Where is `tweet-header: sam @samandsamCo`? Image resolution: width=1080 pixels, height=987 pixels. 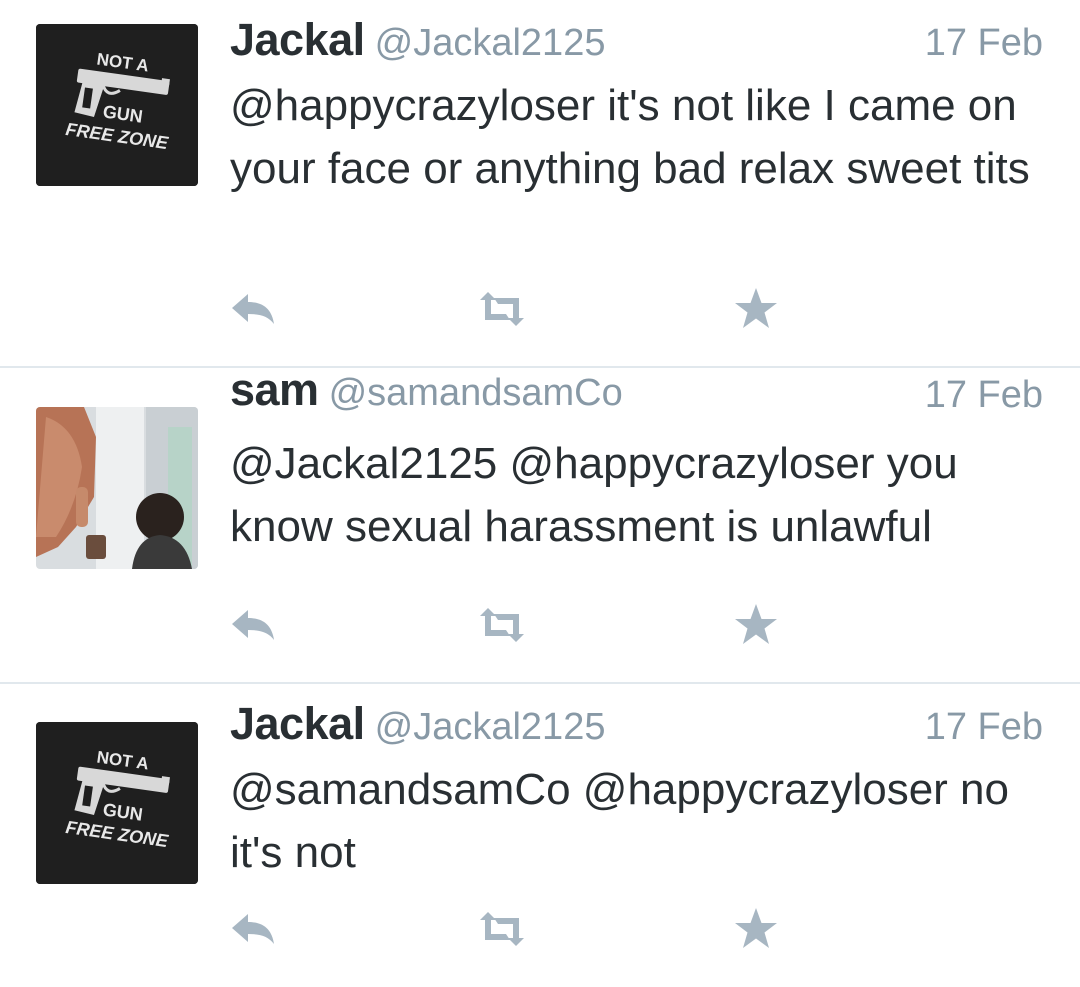 tweet-header: sam @samandsamCo is located at coordinates (426, 390).